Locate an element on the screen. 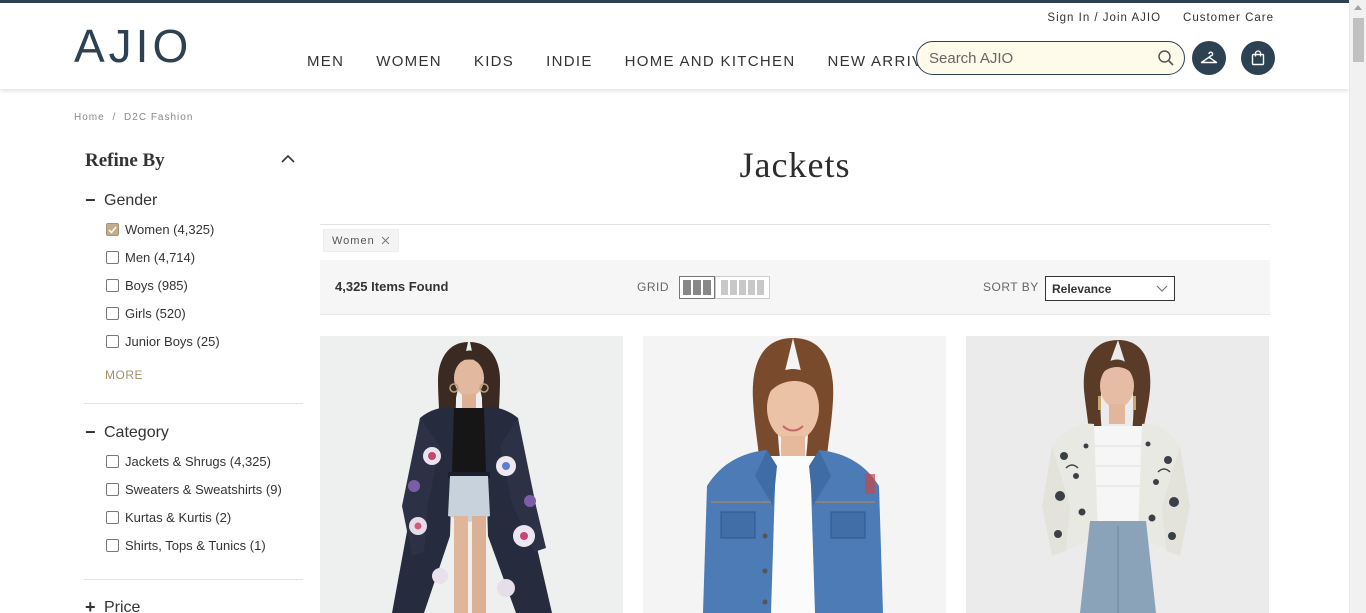 The width and height of the screenshot is (1366, 613). filter-price-header: + Price is located at coordinates (112, 605).